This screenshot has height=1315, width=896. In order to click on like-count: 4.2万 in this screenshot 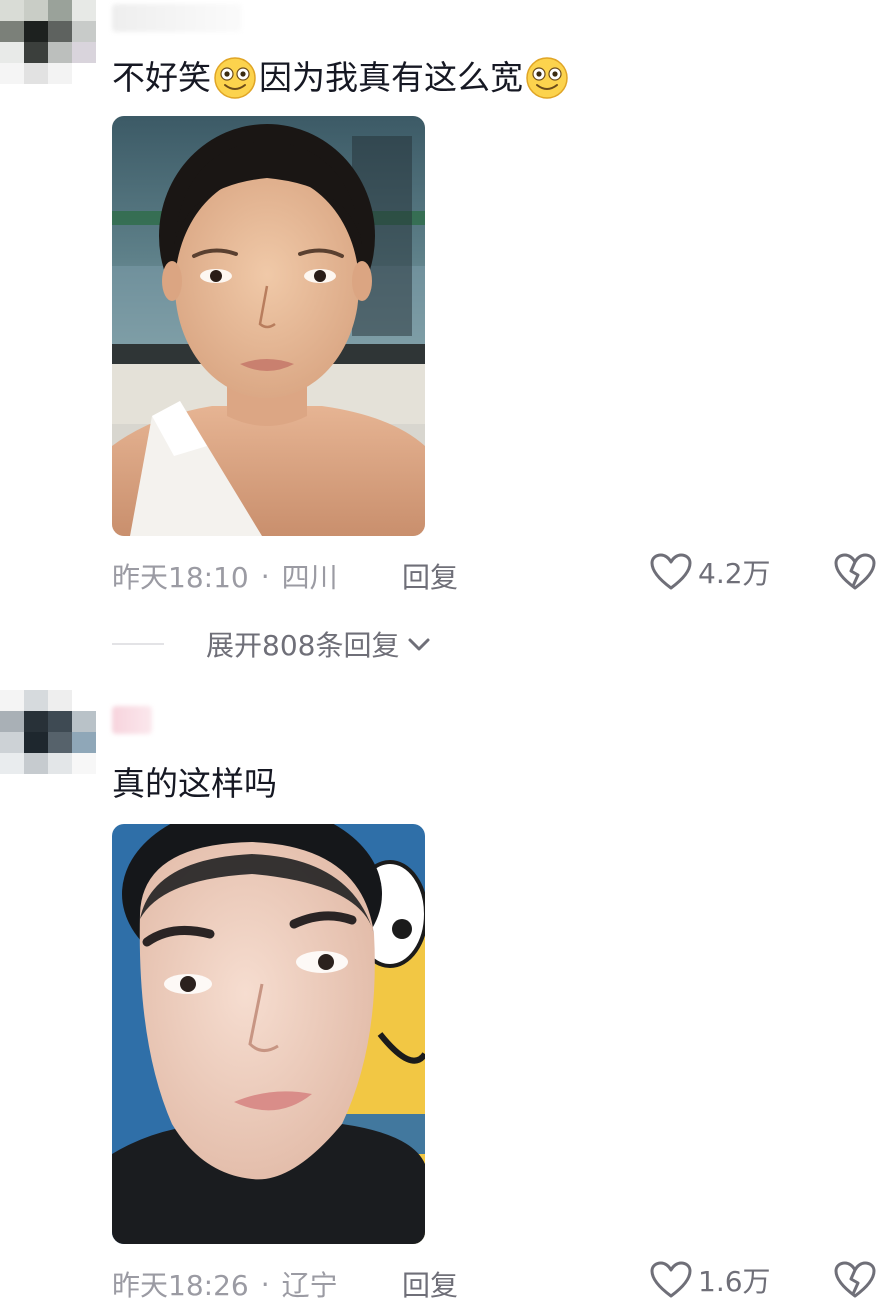, I will do `click(734, 573)`.